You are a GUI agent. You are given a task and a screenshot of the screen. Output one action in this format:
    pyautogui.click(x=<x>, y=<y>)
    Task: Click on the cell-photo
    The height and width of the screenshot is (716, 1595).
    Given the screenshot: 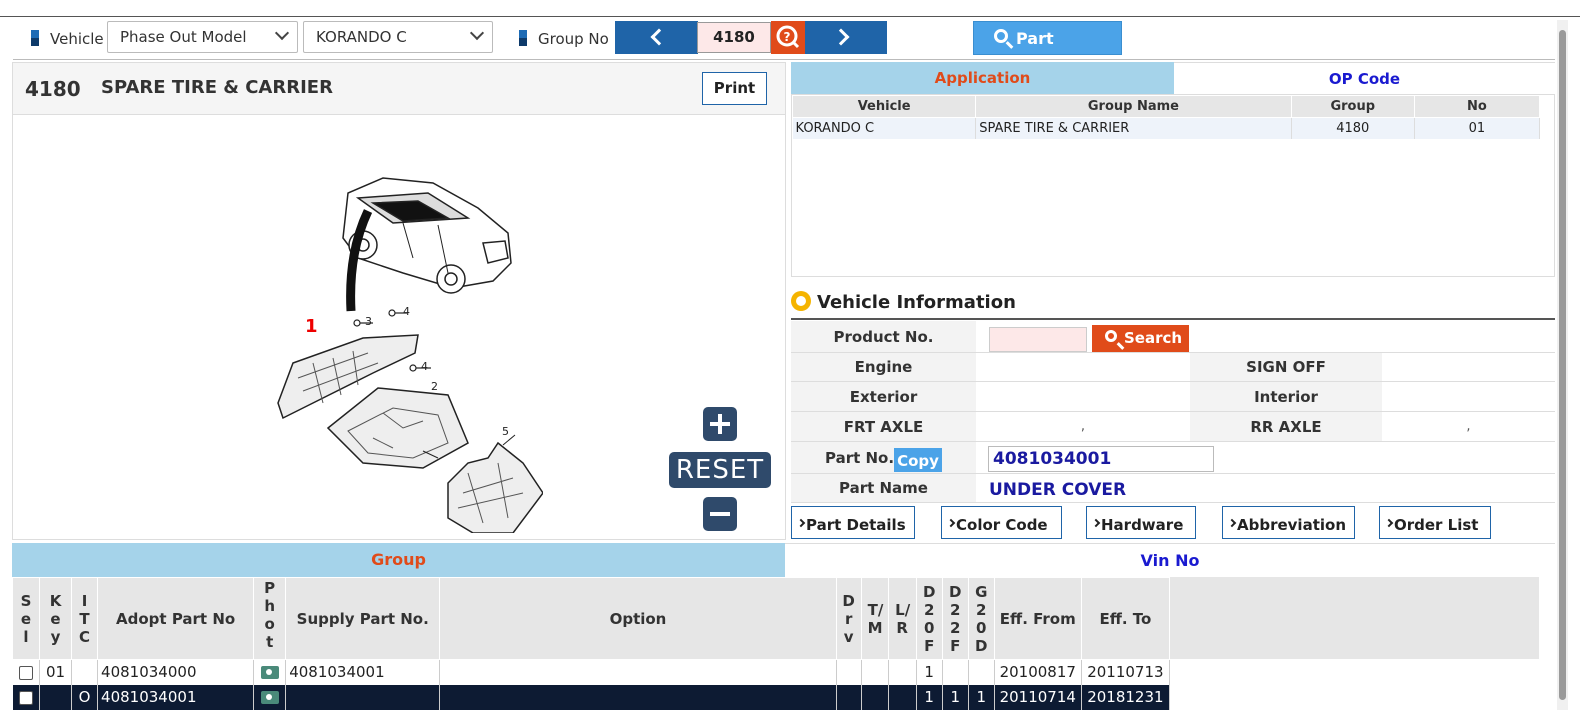 What is the action you would take?
    pyautogui.click(x=270, y=672)
    